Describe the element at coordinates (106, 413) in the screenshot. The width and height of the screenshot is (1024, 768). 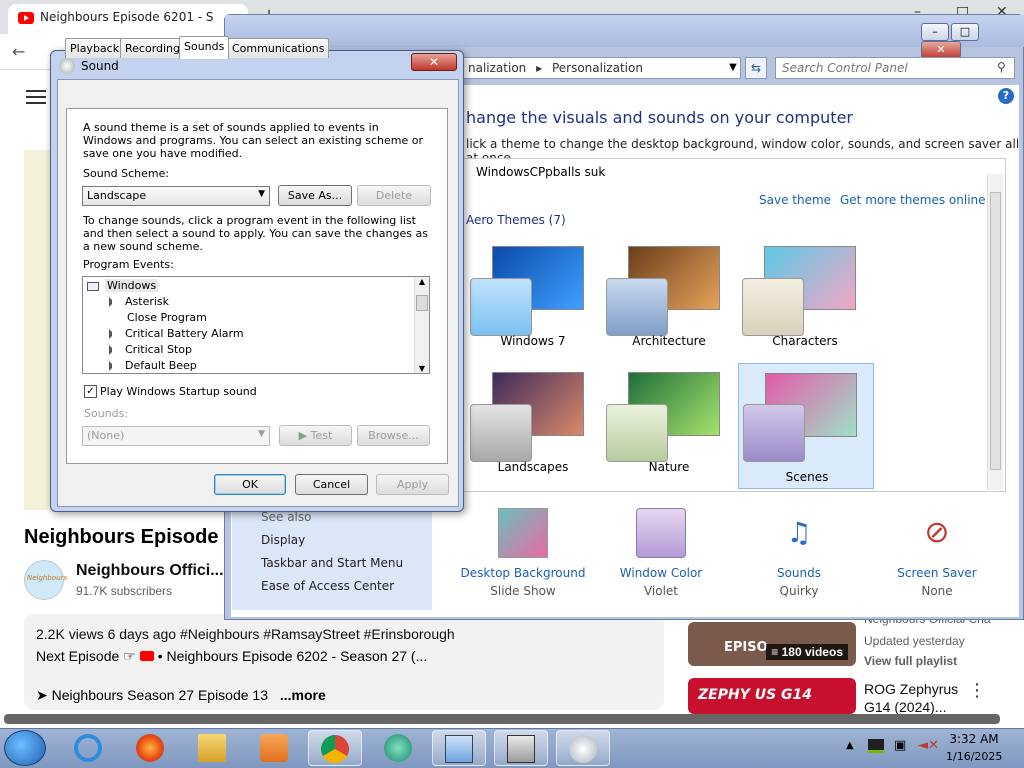
I see `sounds-label: Sounds:` at that location.